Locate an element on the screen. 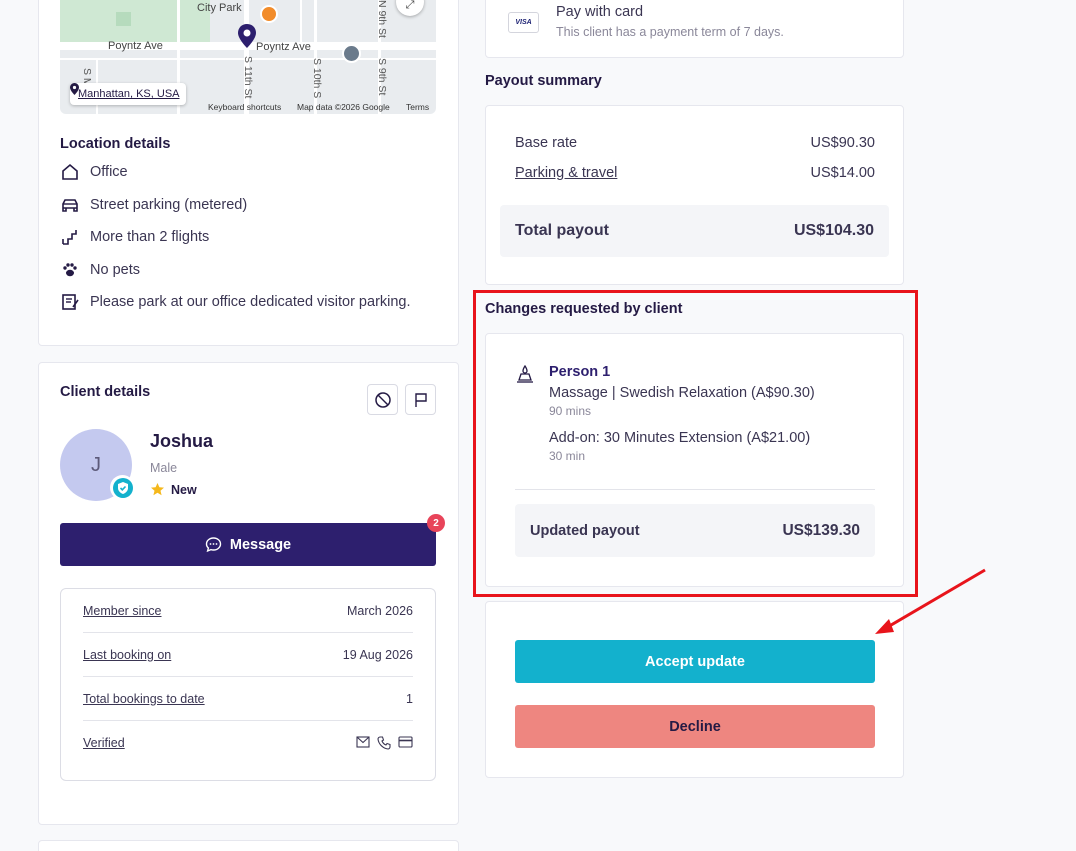 The image size is (1076, 851). massage-icon is located at coordinates (525, 376).